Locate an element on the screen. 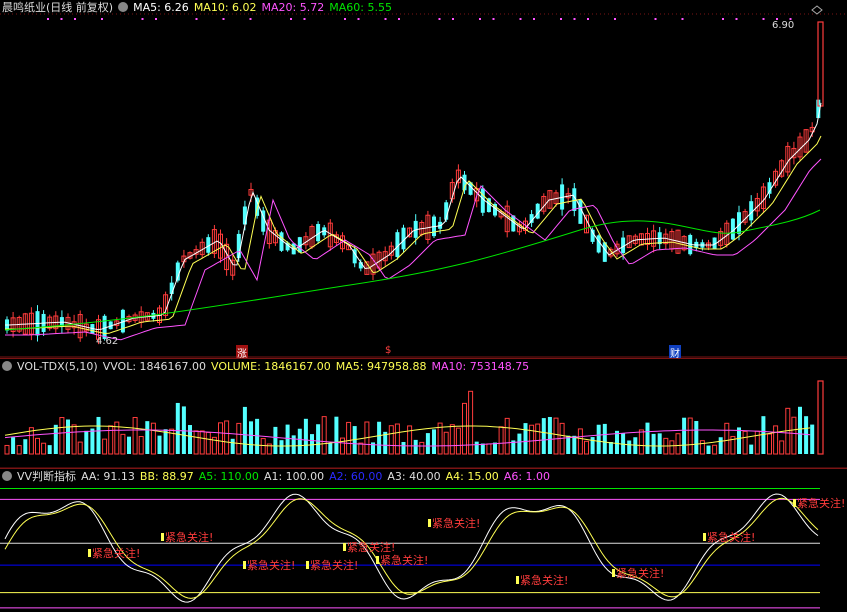  ind-name: VV判断指标 is located at coordinates (47, 476).